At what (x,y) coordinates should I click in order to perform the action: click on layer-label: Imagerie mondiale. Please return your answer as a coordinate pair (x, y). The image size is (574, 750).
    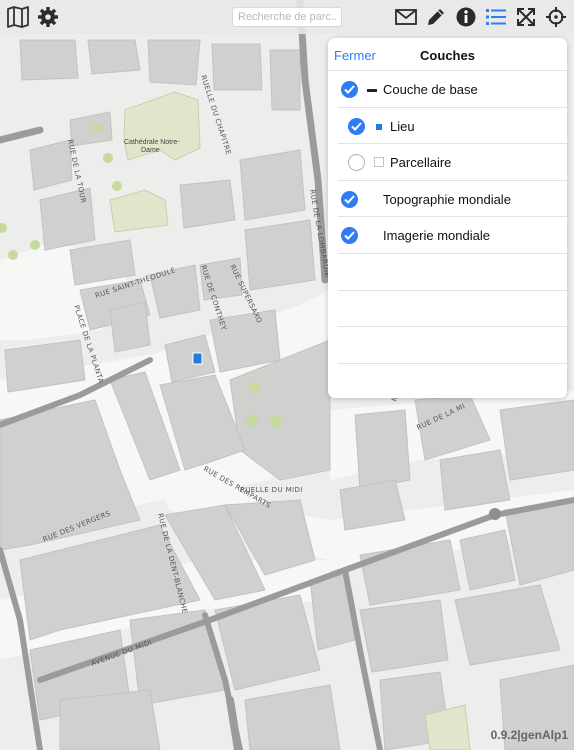
    Looking at the image, I should click on (436, 236).